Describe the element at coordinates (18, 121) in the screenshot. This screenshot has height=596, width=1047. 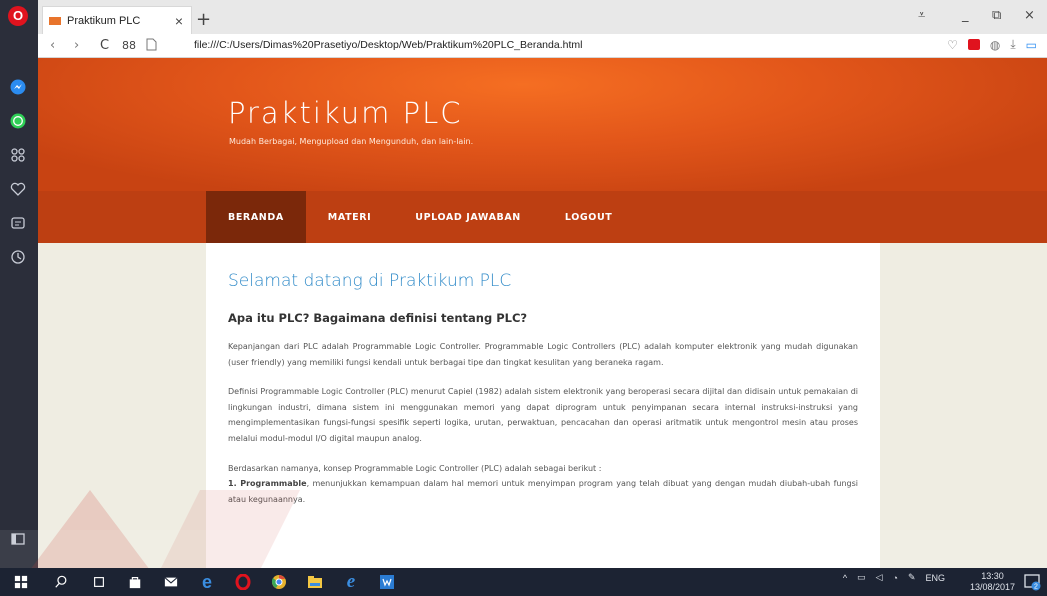
I see `whatsapp-icon` at that location.